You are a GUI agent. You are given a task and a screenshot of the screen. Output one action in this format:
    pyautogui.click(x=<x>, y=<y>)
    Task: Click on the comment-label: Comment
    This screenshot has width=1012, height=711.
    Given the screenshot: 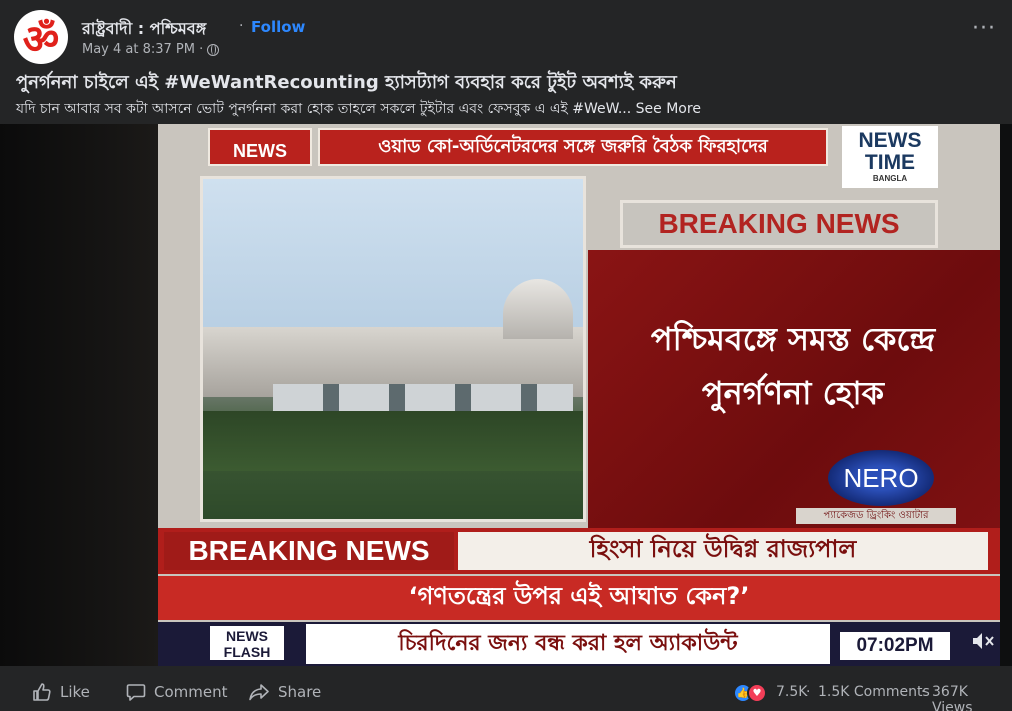 What is the action you would take?
    pyautogui.click(x=191, y=692)
    